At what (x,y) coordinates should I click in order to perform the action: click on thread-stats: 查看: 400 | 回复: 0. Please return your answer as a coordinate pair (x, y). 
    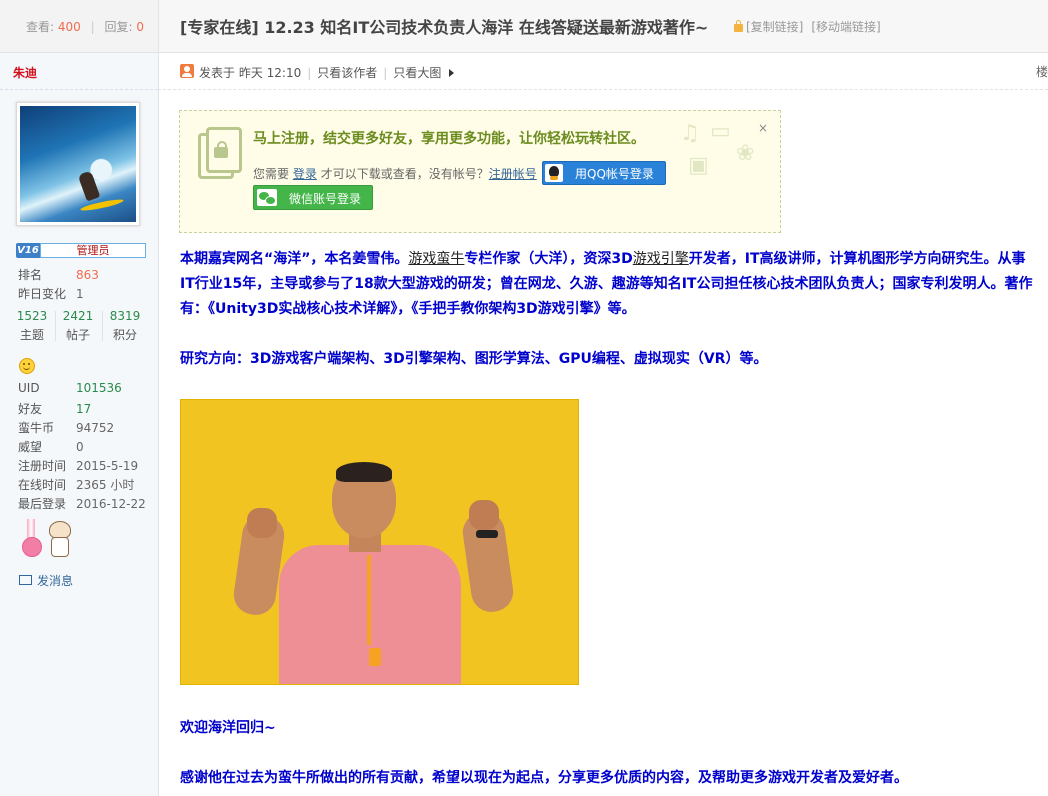
    Looking at the image, I should click on (85, 27).